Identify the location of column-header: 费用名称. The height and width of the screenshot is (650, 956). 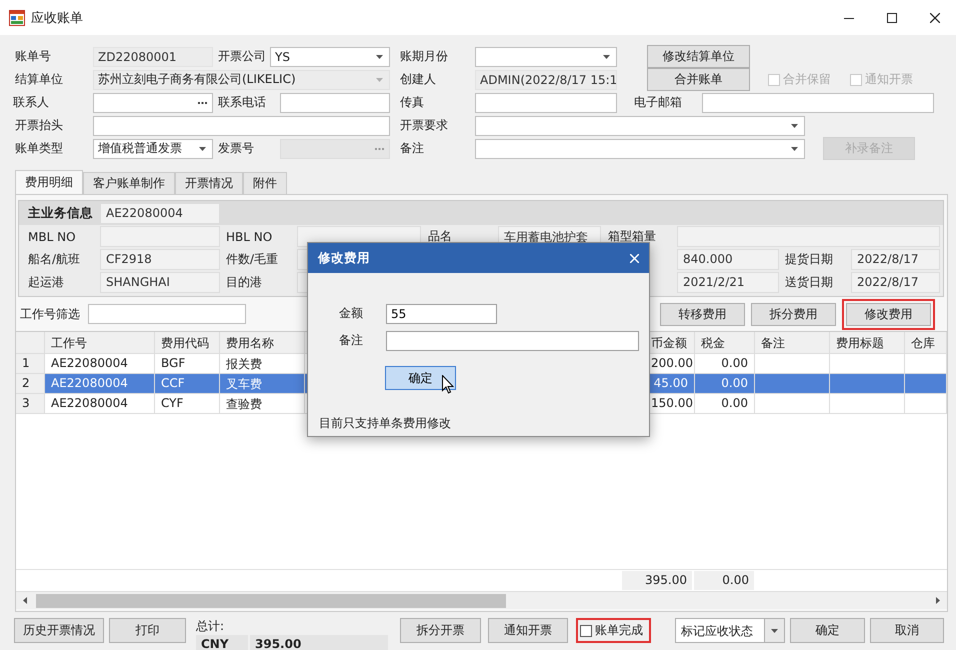
(262, 343).